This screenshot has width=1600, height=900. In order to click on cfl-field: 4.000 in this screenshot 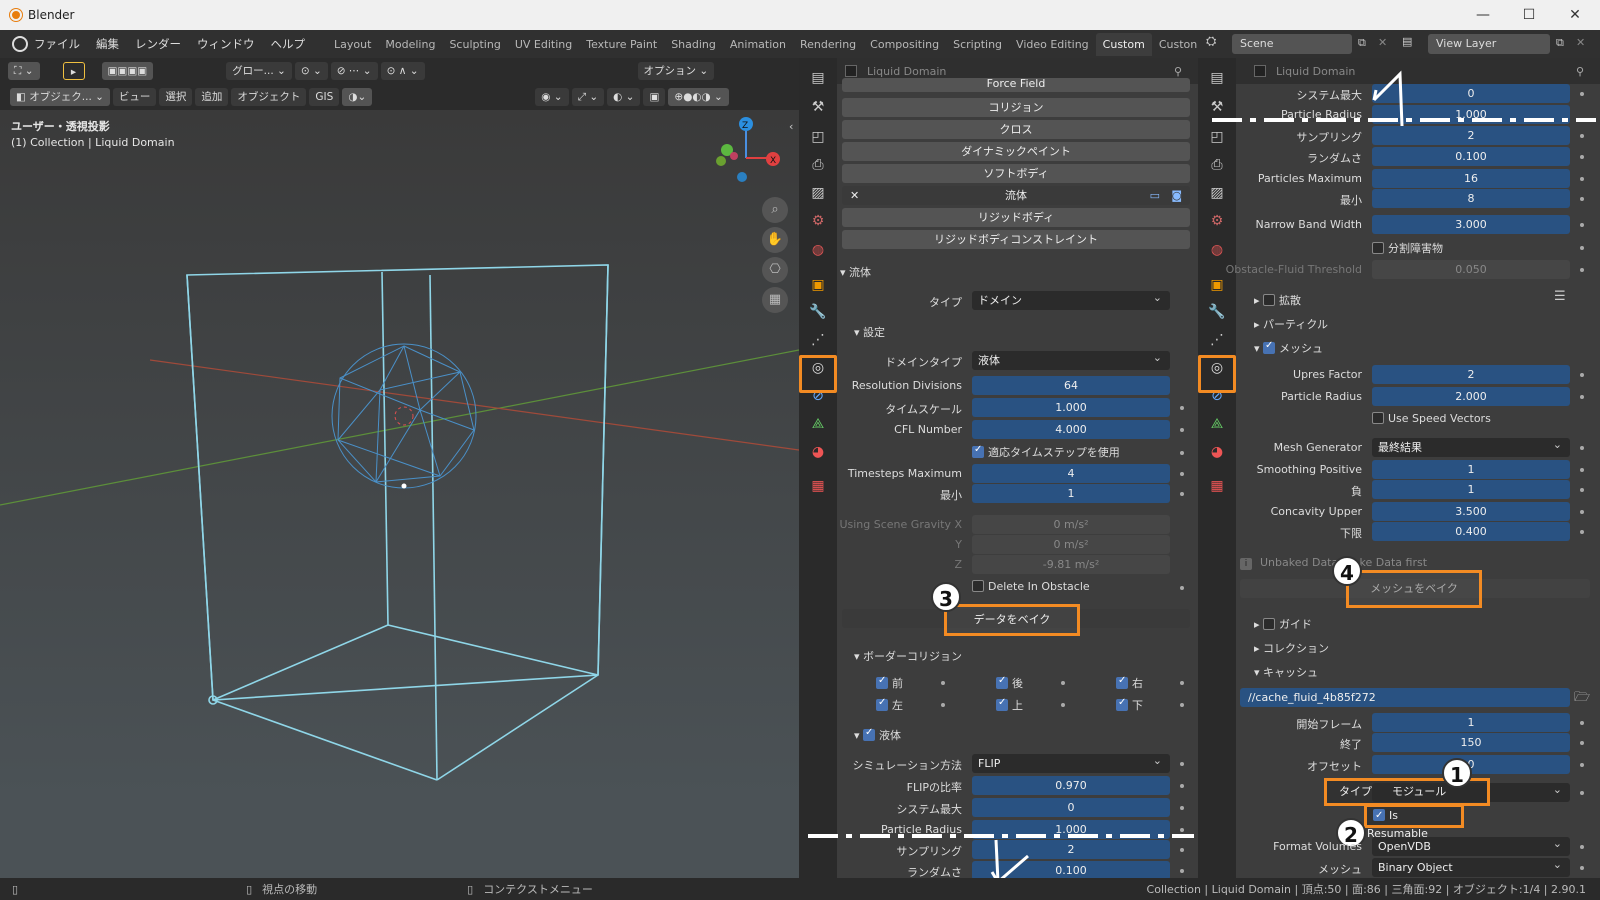, I will do `click(1071, 429)`.